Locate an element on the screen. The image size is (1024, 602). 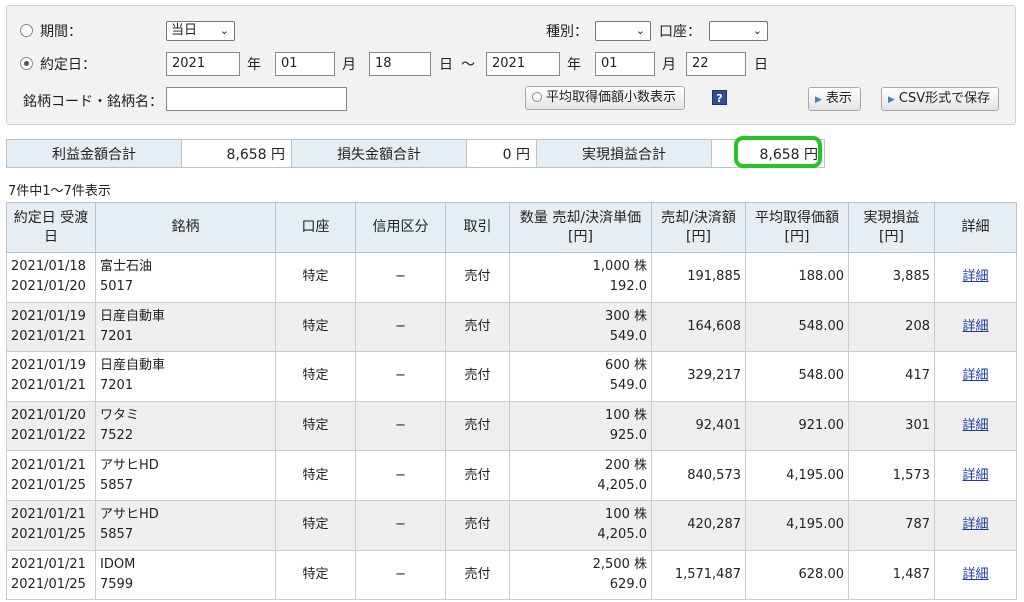
avg-cost-cell: 921.00 is located at coordinates (797, 426).